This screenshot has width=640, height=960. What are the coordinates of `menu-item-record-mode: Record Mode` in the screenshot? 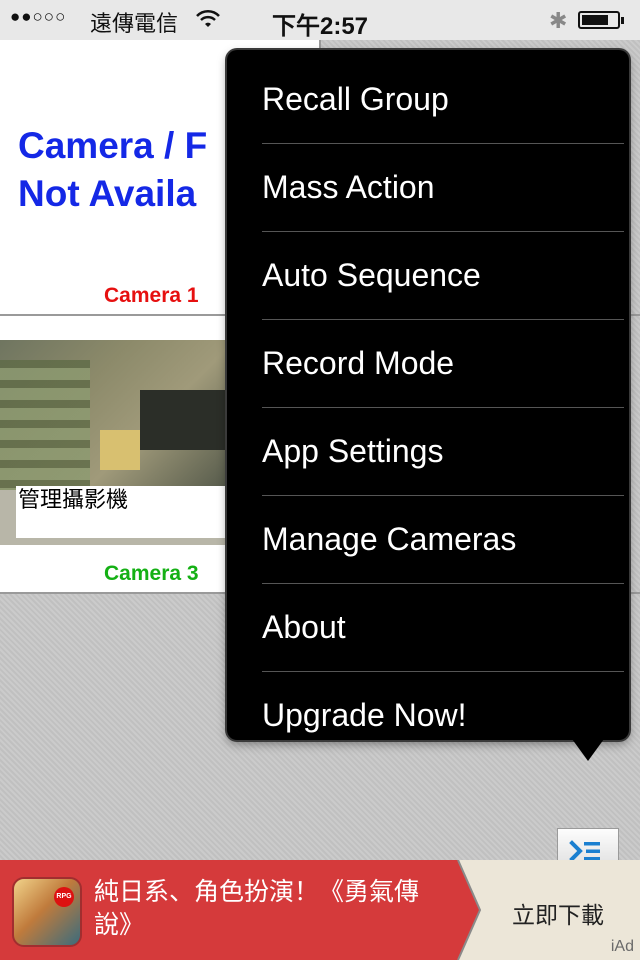 It's located at (443, 363).